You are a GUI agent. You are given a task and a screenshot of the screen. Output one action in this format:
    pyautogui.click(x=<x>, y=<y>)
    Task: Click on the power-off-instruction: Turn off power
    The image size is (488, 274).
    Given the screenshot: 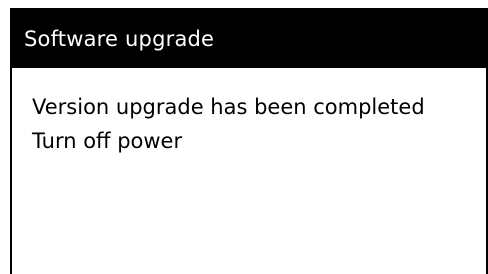 What is the action you would take?
    pyautogui.click(x=107, y=141)
    